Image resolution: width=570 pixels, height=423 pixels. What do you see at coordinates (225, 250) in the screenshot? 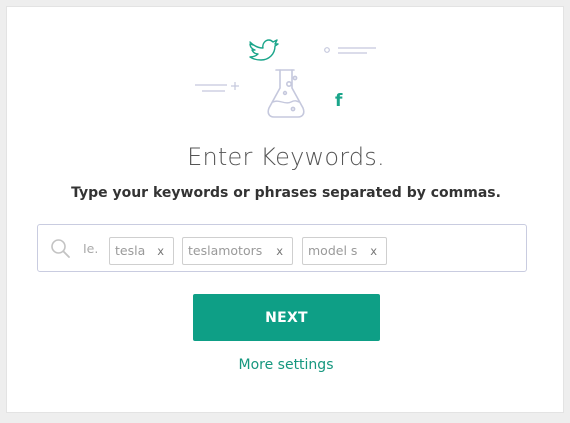
I see `keyword-tag-label: teslamotors` at bounding box center [225, 250].